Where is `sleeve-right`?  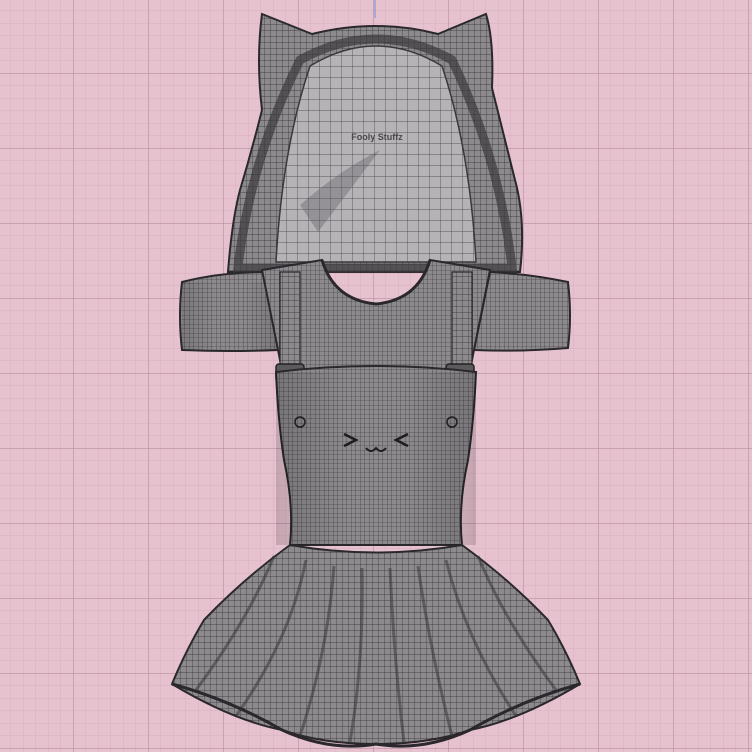 sleeve-right is located at coordinates (521, 311).